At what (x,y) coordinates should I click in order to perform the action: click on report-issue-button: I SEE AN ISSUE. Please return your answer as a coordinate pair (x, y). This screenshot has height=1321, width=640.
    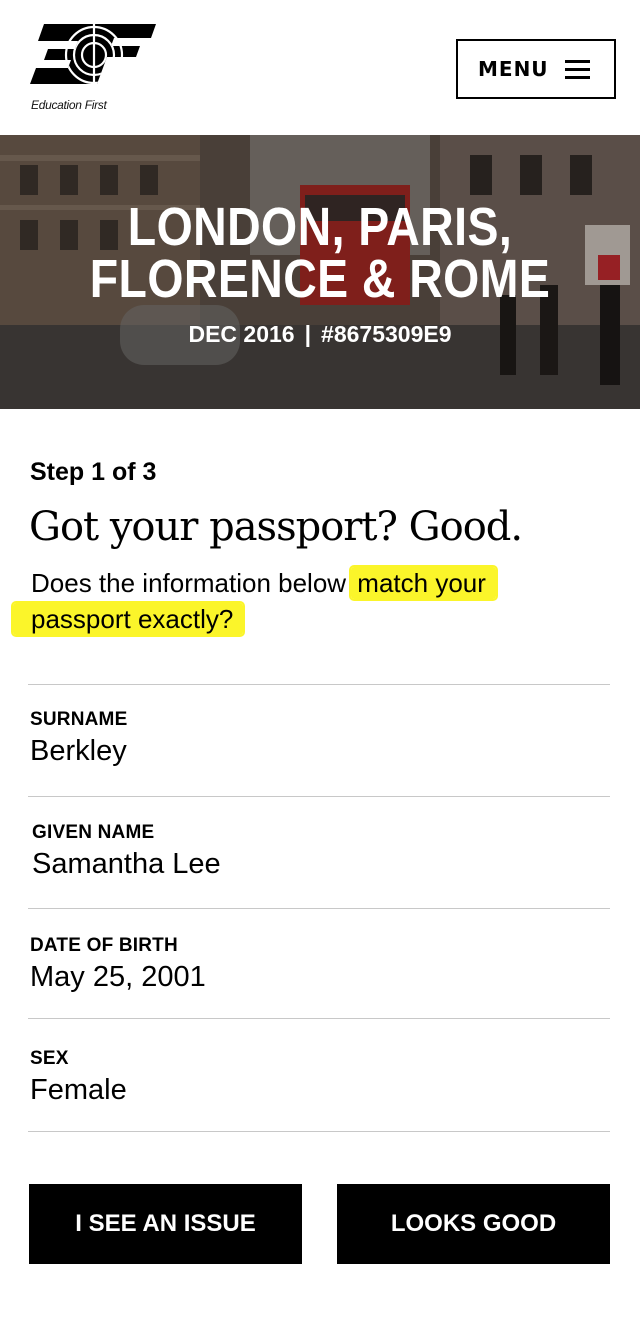
    Looking at the image, I should click on (165, 1224).